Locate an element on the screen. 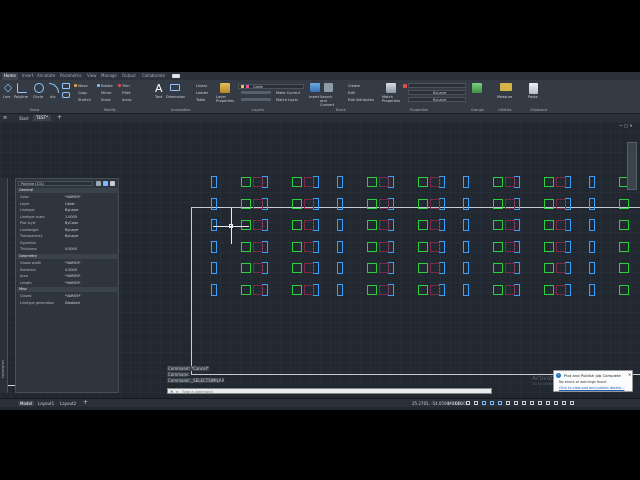  tab-annotate: Annotate is located at coordinates (46, 75).